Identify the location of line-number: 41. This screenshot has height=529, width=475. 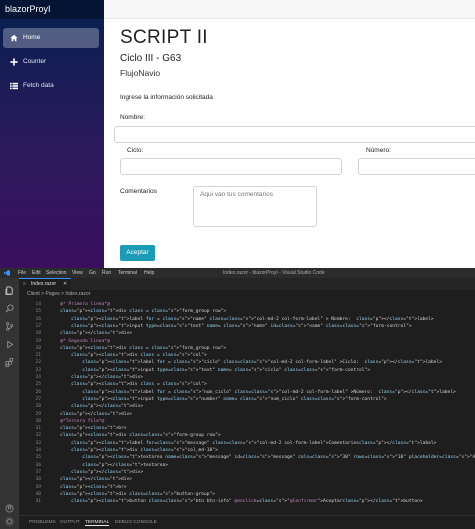
(38, 502).